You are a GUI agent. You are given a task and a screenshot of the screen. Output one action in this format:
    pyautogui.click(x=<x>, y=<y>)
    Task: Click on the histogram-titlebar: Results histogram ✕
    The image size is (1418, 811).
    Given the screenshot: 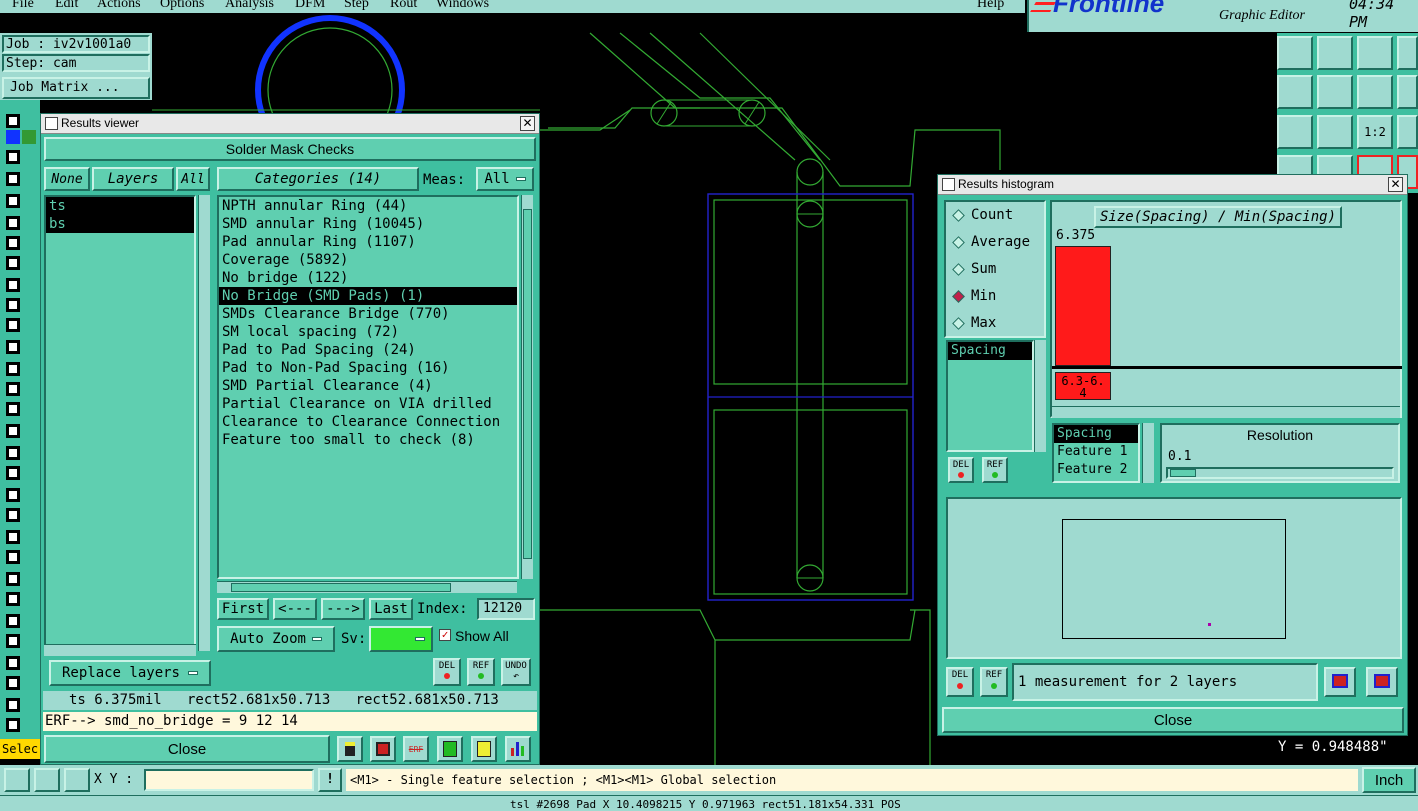 What is the action you would take?
    pyautogui.click(x=1172, y=185)
    